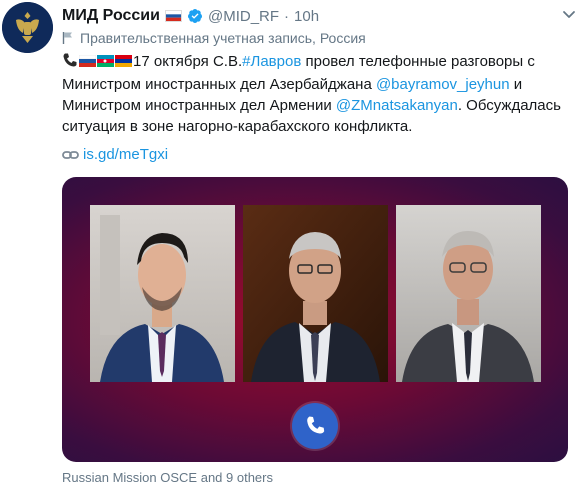 The width and height of the screenshot is (583, 498). Describe the element at coordinates (468, 293) in the screenshot. I see `portrait-right` at that location.